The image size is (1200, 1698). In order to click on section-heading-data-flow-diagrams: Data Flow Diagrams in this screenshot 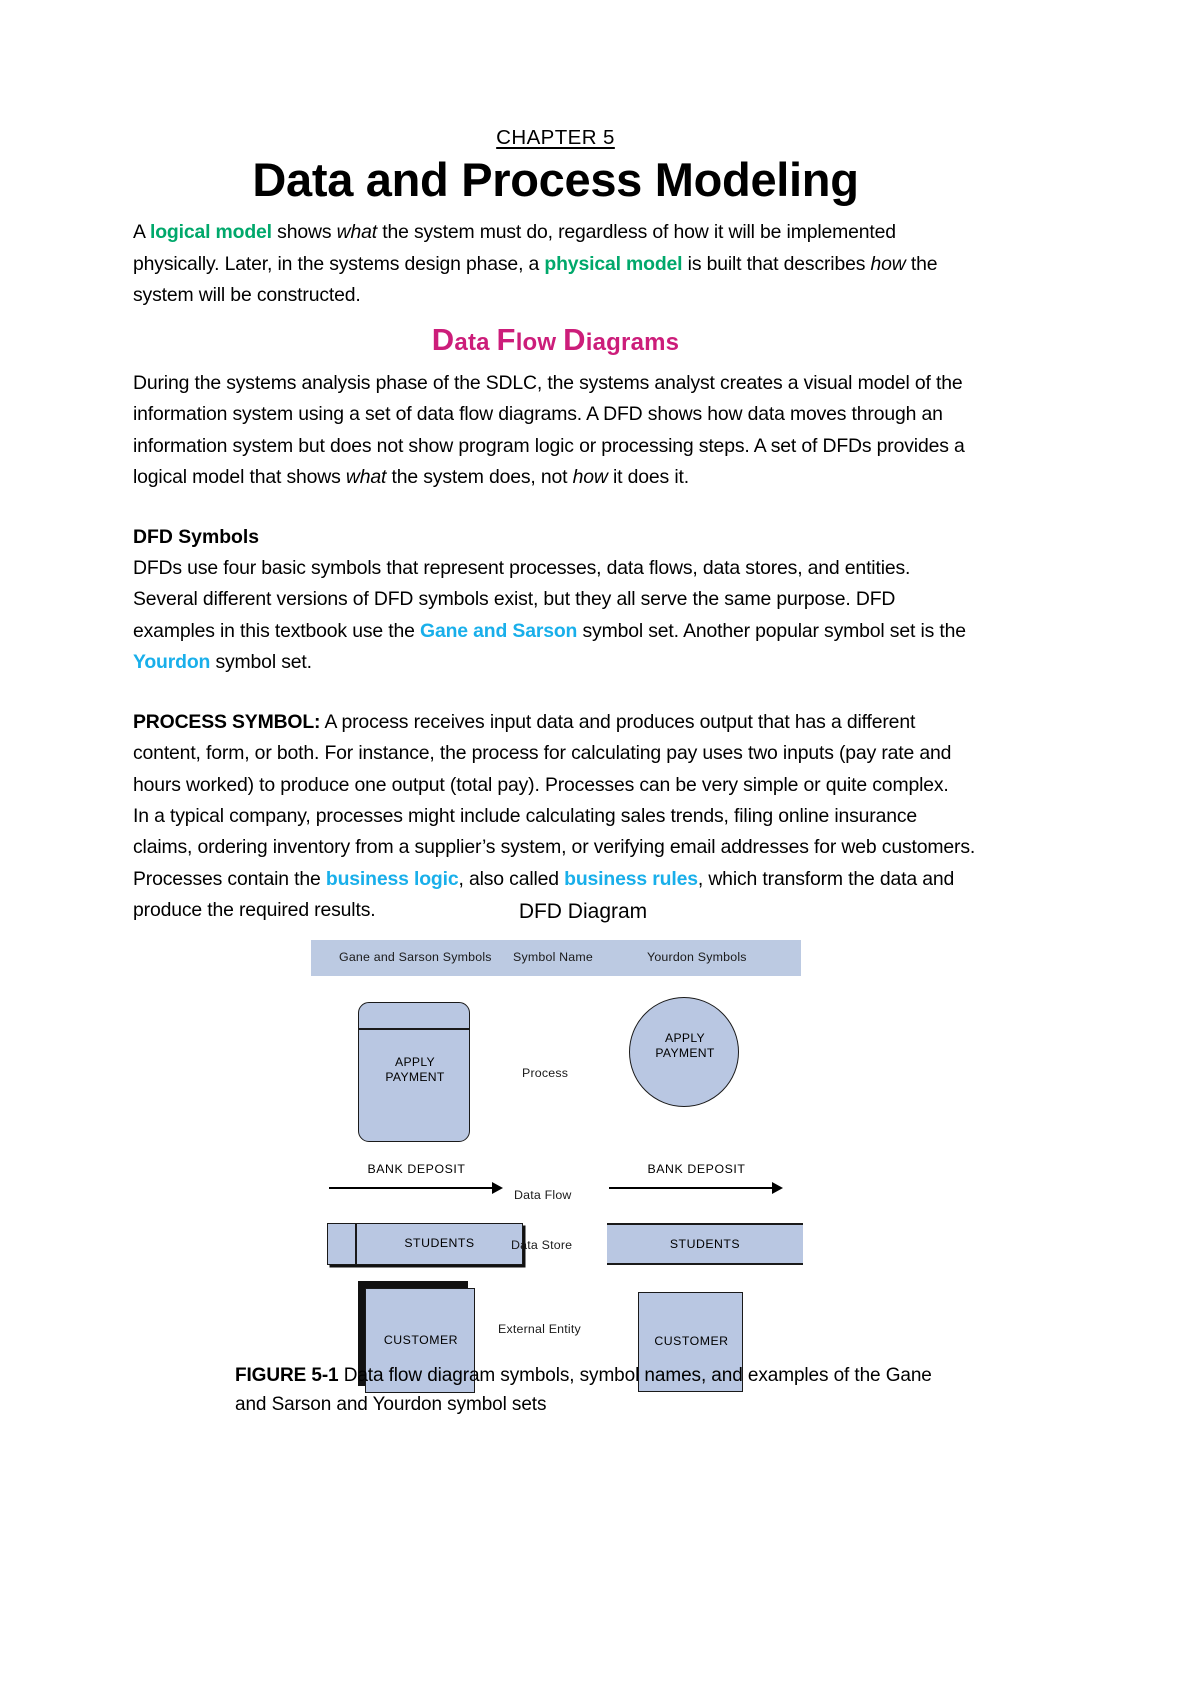, I will do `click(555, 339)`.